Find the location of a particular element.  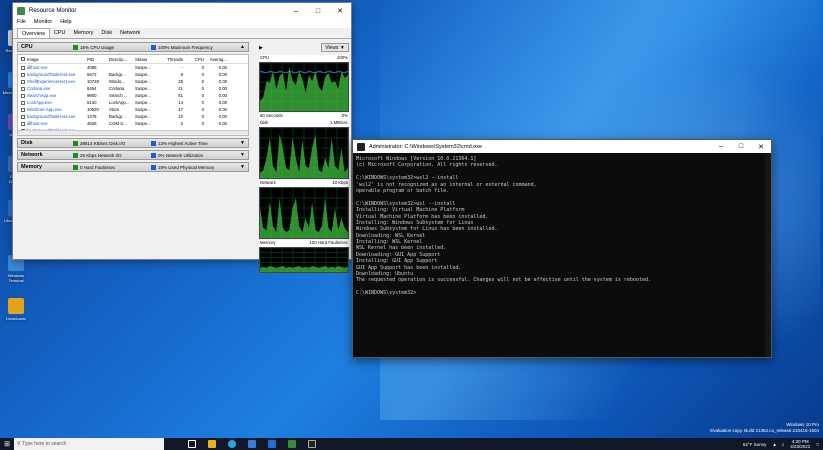

table-cell: 1476 is located at coordinates (92, 116).